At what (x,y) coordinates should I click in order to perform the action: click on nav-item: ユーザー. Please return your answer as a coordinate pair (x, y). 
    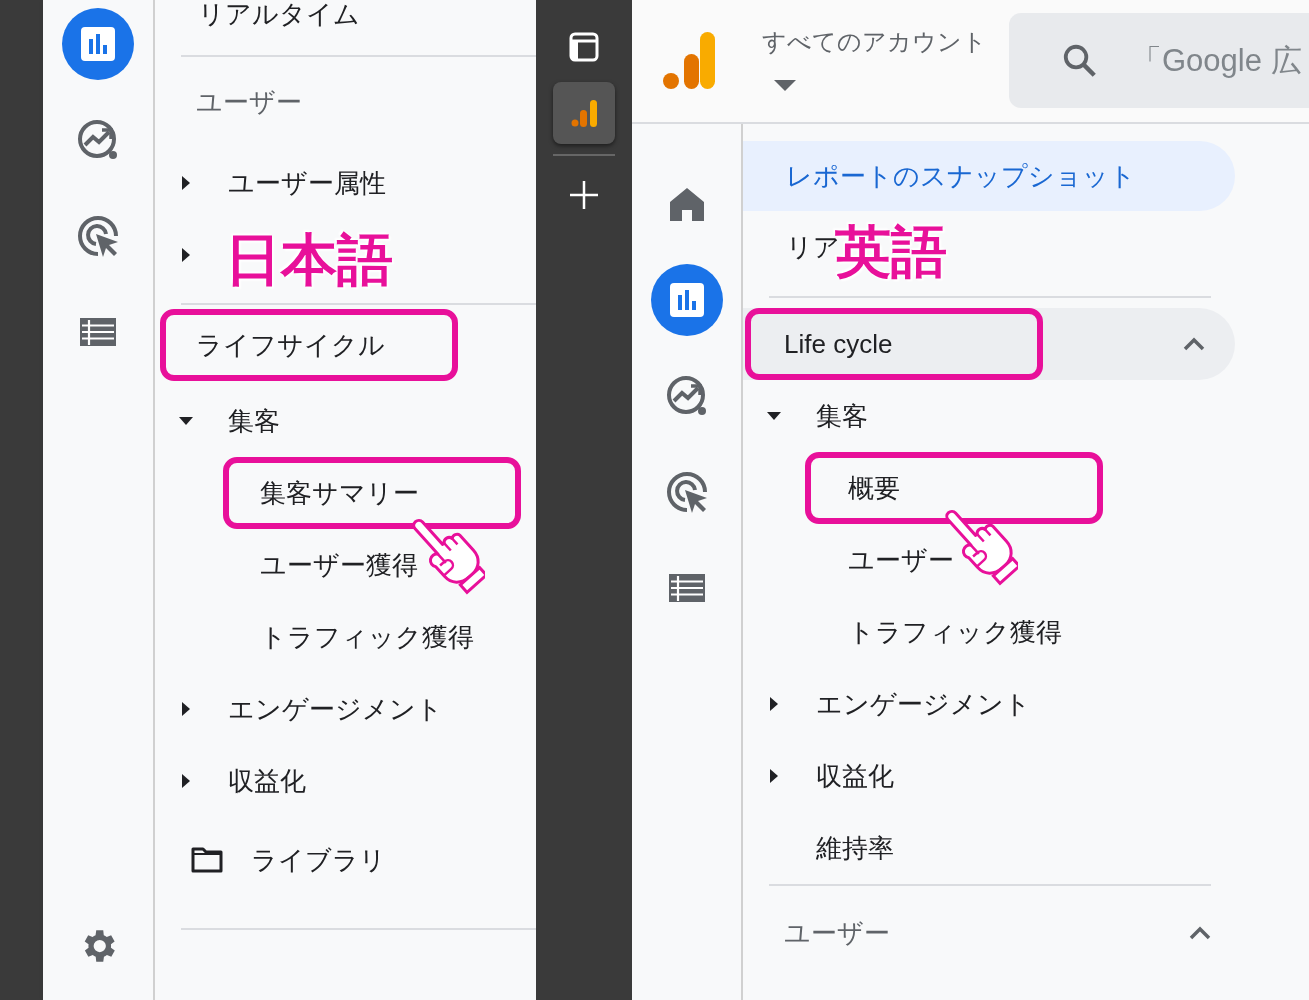
    Looking at the image, I should click on (901, 560).